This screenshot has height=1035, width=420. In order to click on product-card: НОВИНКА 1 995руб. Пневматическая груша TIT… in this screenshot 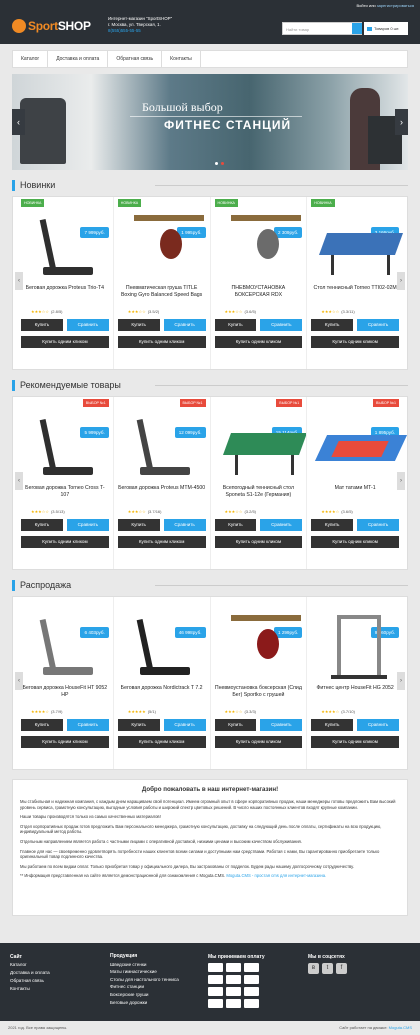, I will do `click(161, 283)`.